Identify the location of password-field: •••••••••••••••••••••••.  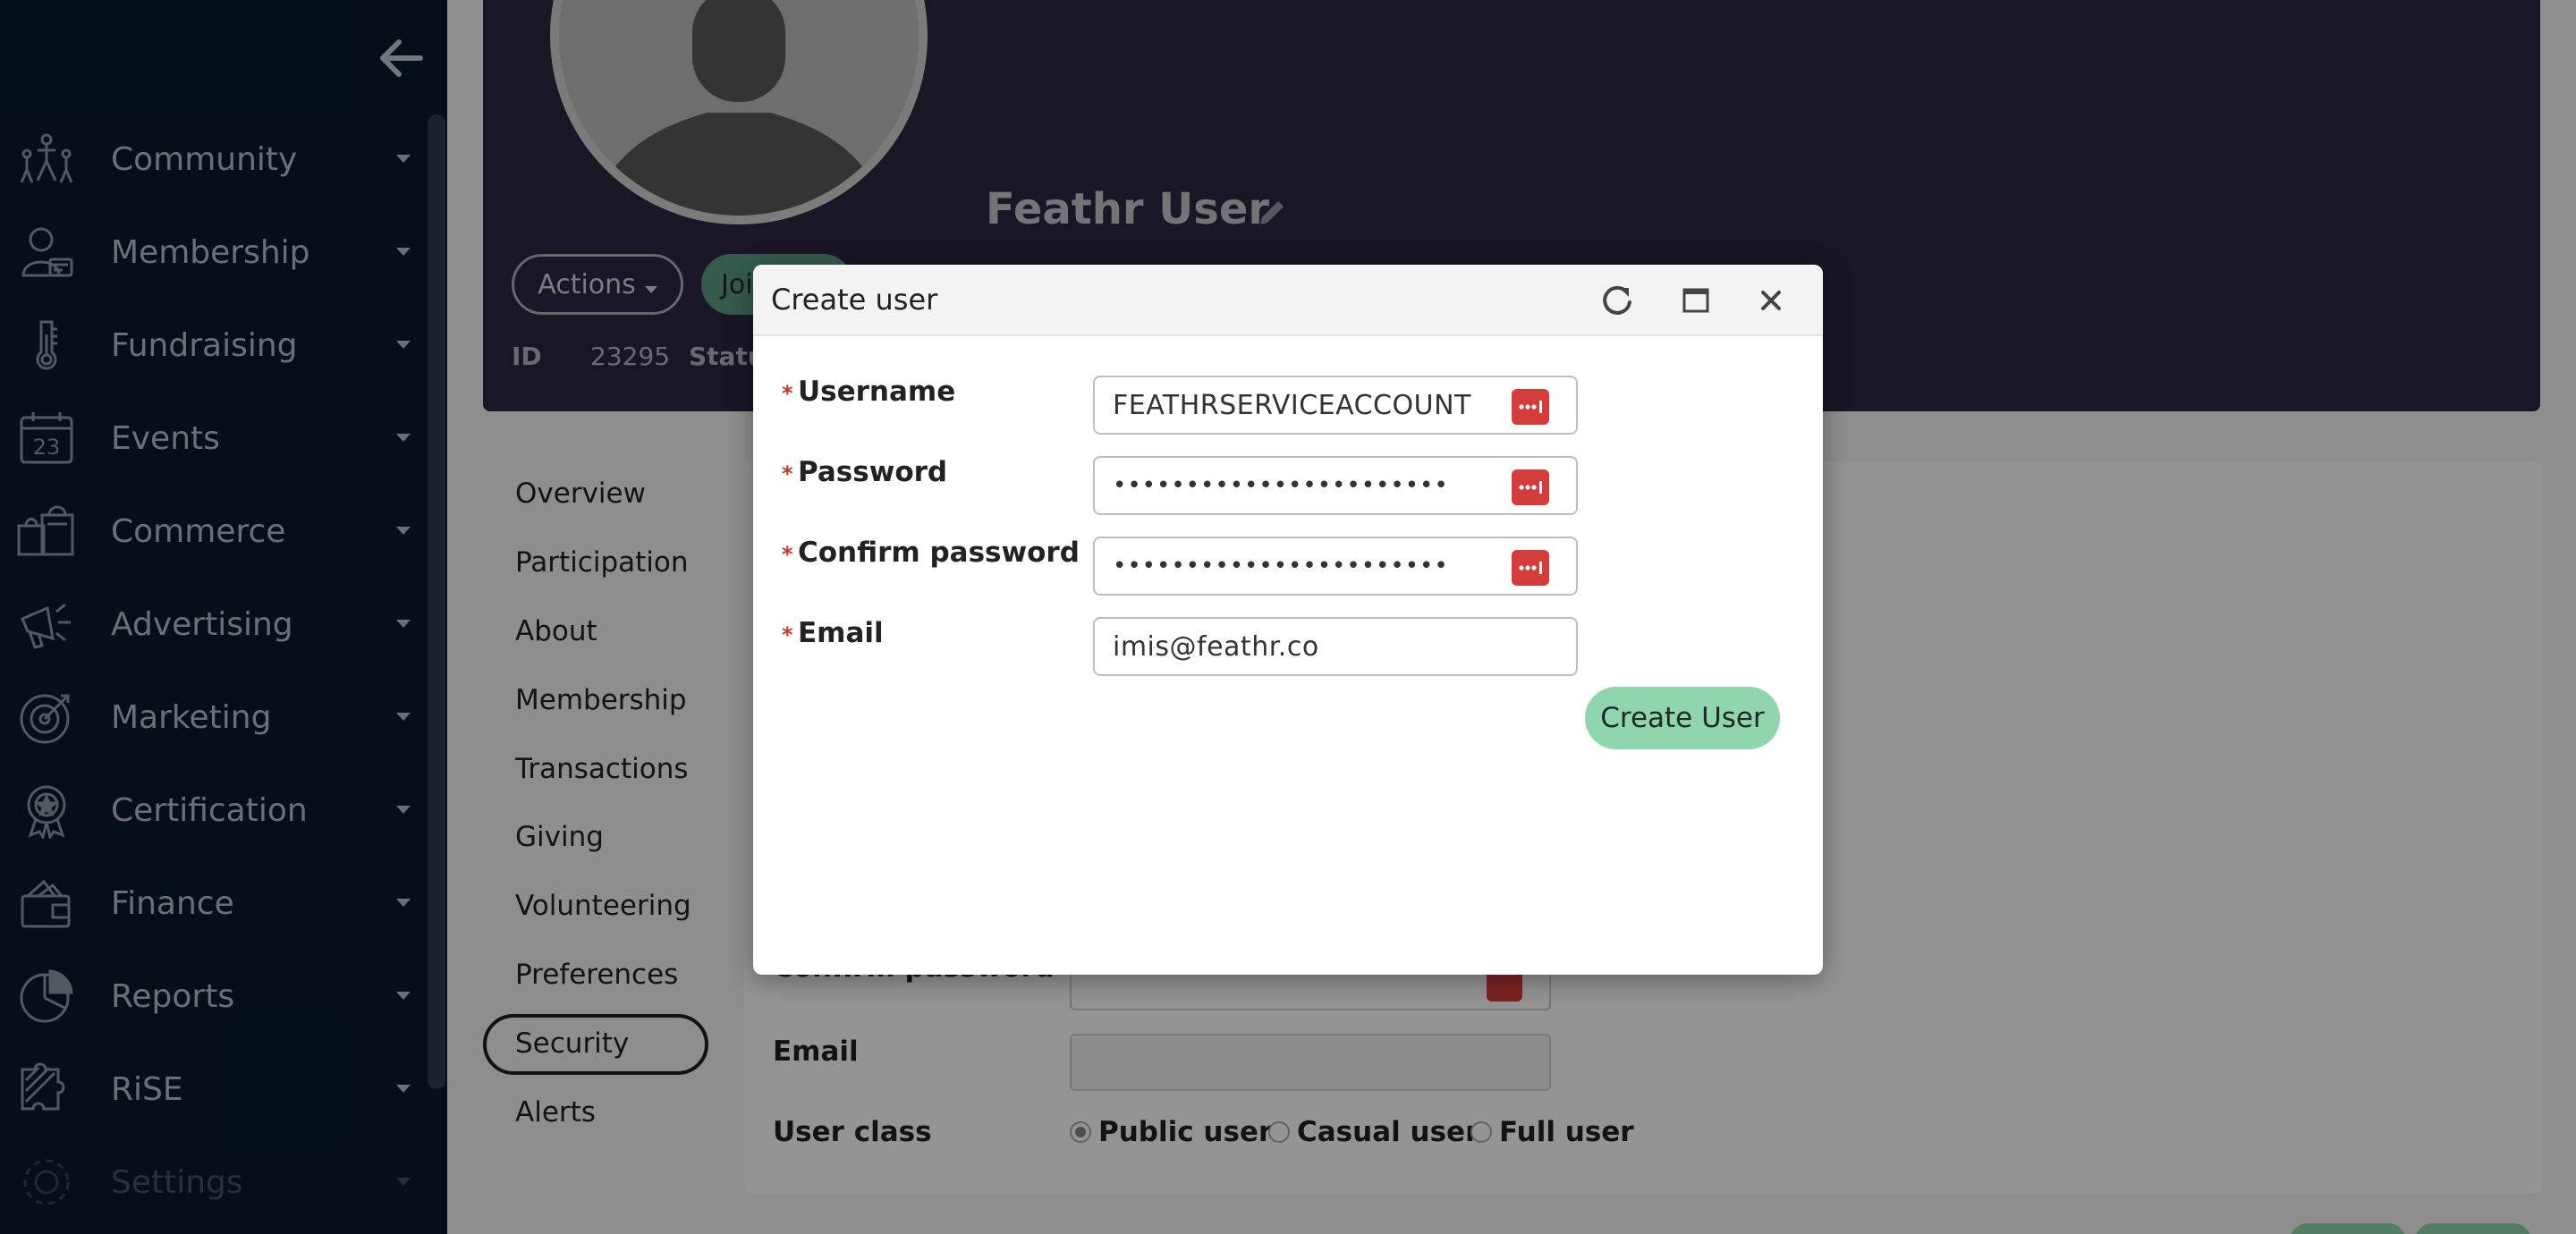
(1335, 485).